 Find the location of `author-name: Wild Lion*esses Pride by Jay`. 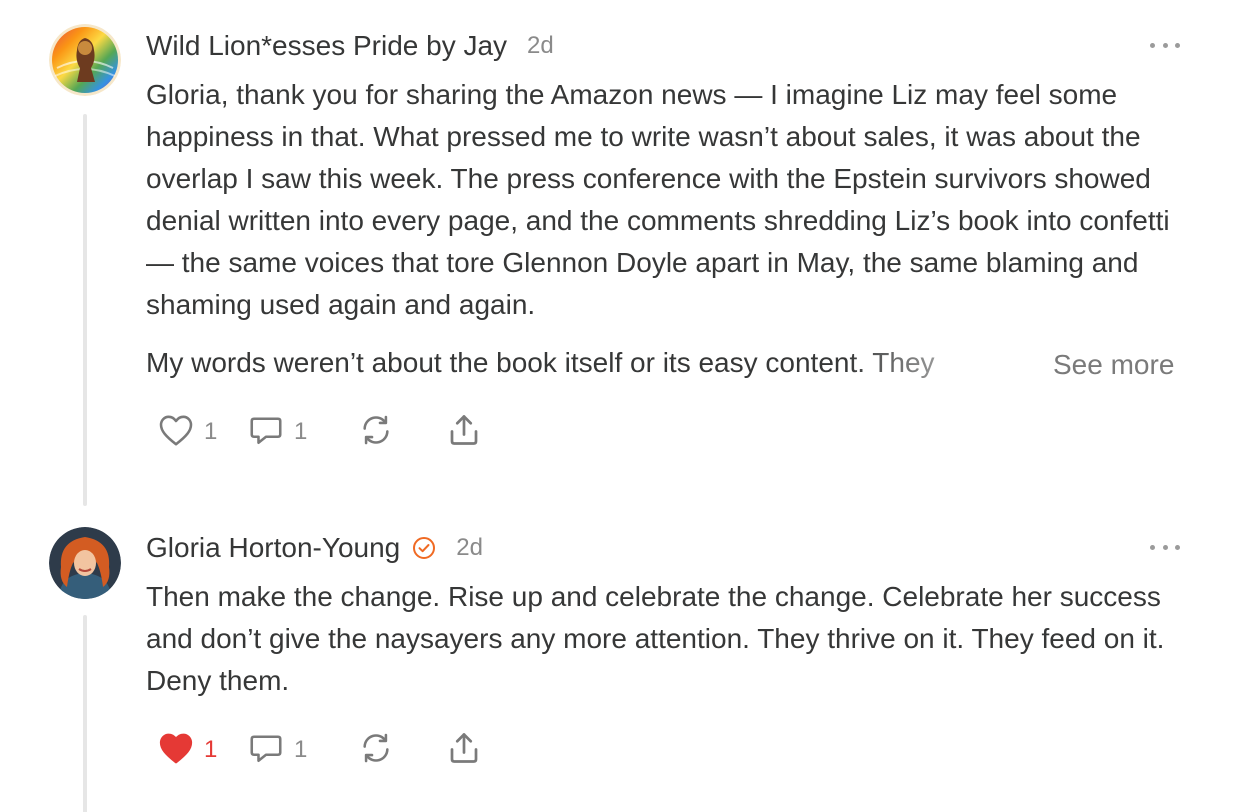

author-name: Wild Lion*esses Pride by Jay is located at coordinates (326, 46).